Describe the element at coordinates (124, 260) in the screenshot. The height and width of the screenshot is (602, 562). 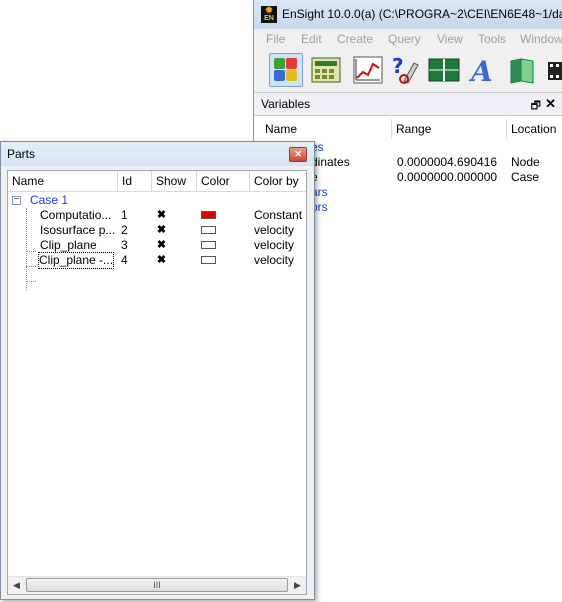
I see `part-id: 4` at that location.